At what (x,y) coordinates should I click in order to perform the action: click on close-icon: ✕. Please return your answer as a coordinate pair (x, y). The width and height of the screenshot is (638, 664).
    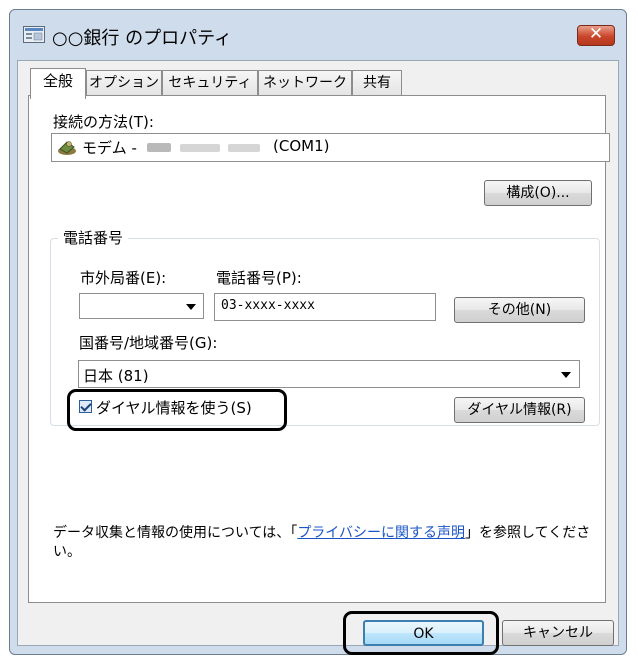
    Looking at the image, I should click on (596, 34).